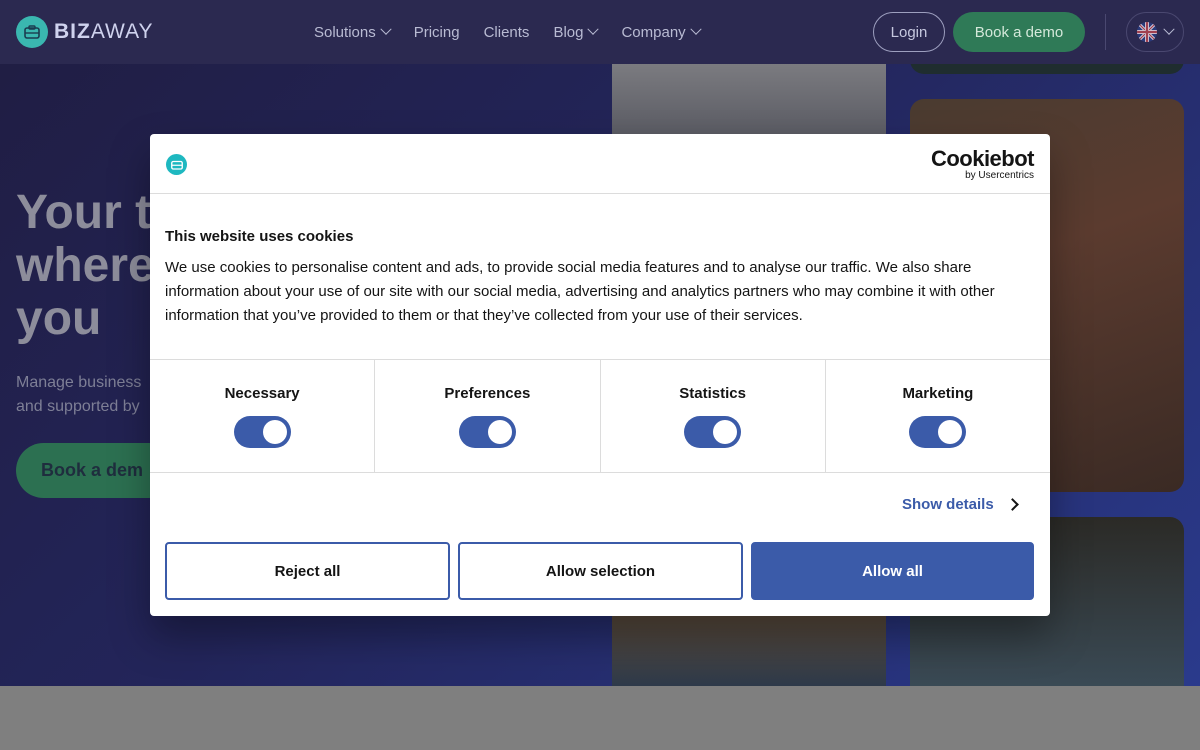  I want to click on statistics-switch, so click(713, 432).